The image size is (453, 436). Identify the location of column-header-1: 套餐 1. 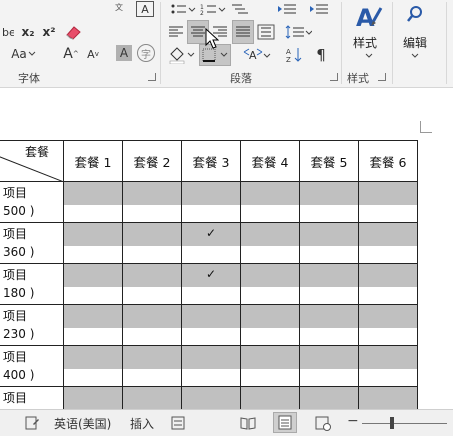
(93, 161).